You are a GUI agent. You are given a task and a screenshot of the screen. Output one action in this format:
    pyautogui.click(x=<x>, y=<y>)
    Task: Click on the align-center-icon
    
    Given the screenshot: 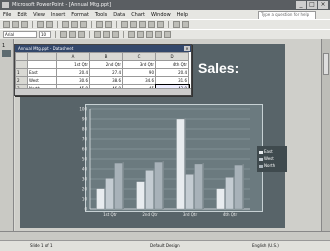 What is the action you would take?
    pyautogui.click(x=106, y=34)
    